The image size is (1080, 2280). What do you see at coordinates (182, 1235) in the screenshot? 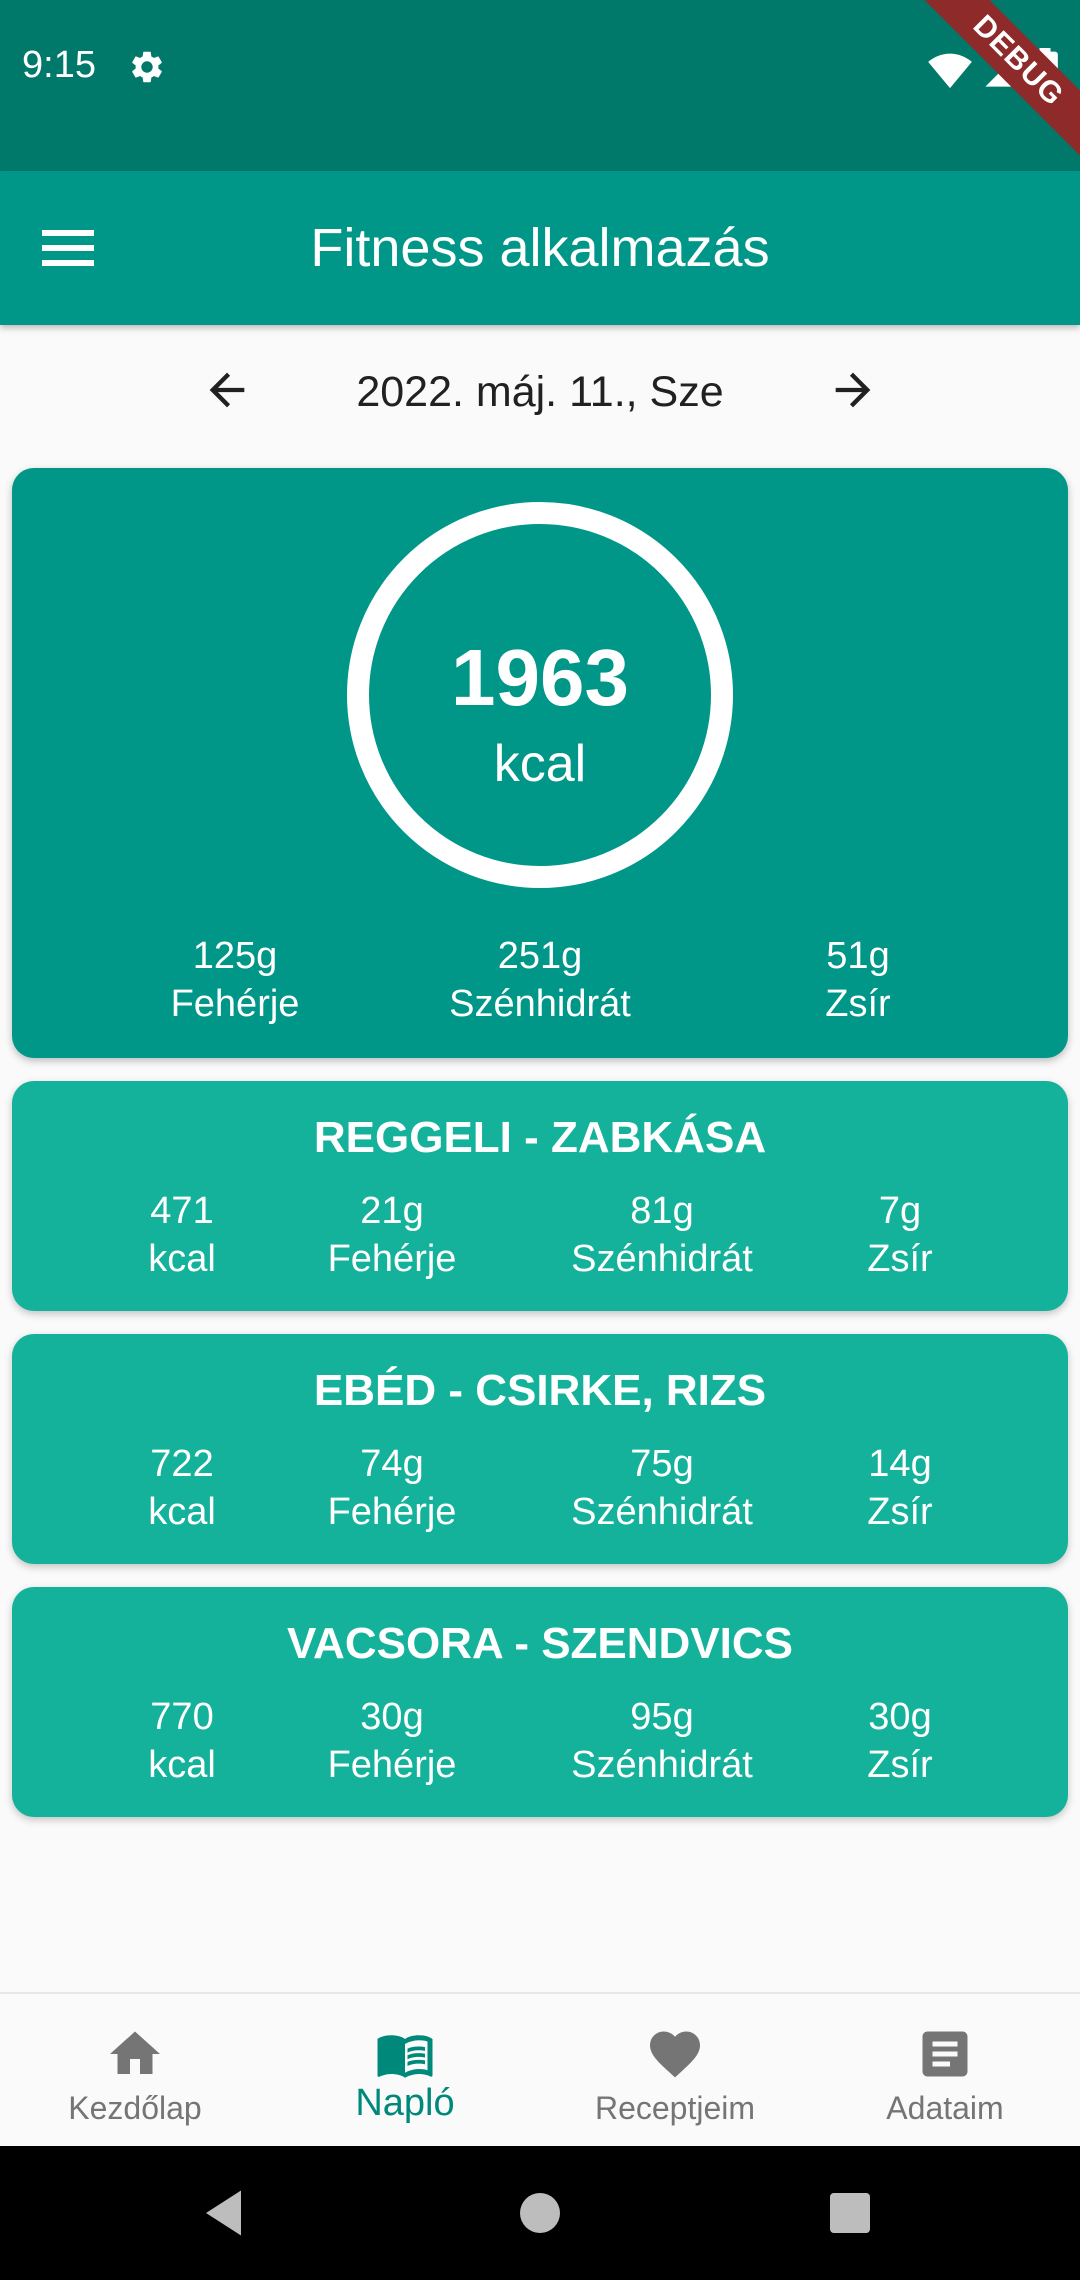
I see `meal-kcal: 471 kcal` at bounding box center [182, 1235].